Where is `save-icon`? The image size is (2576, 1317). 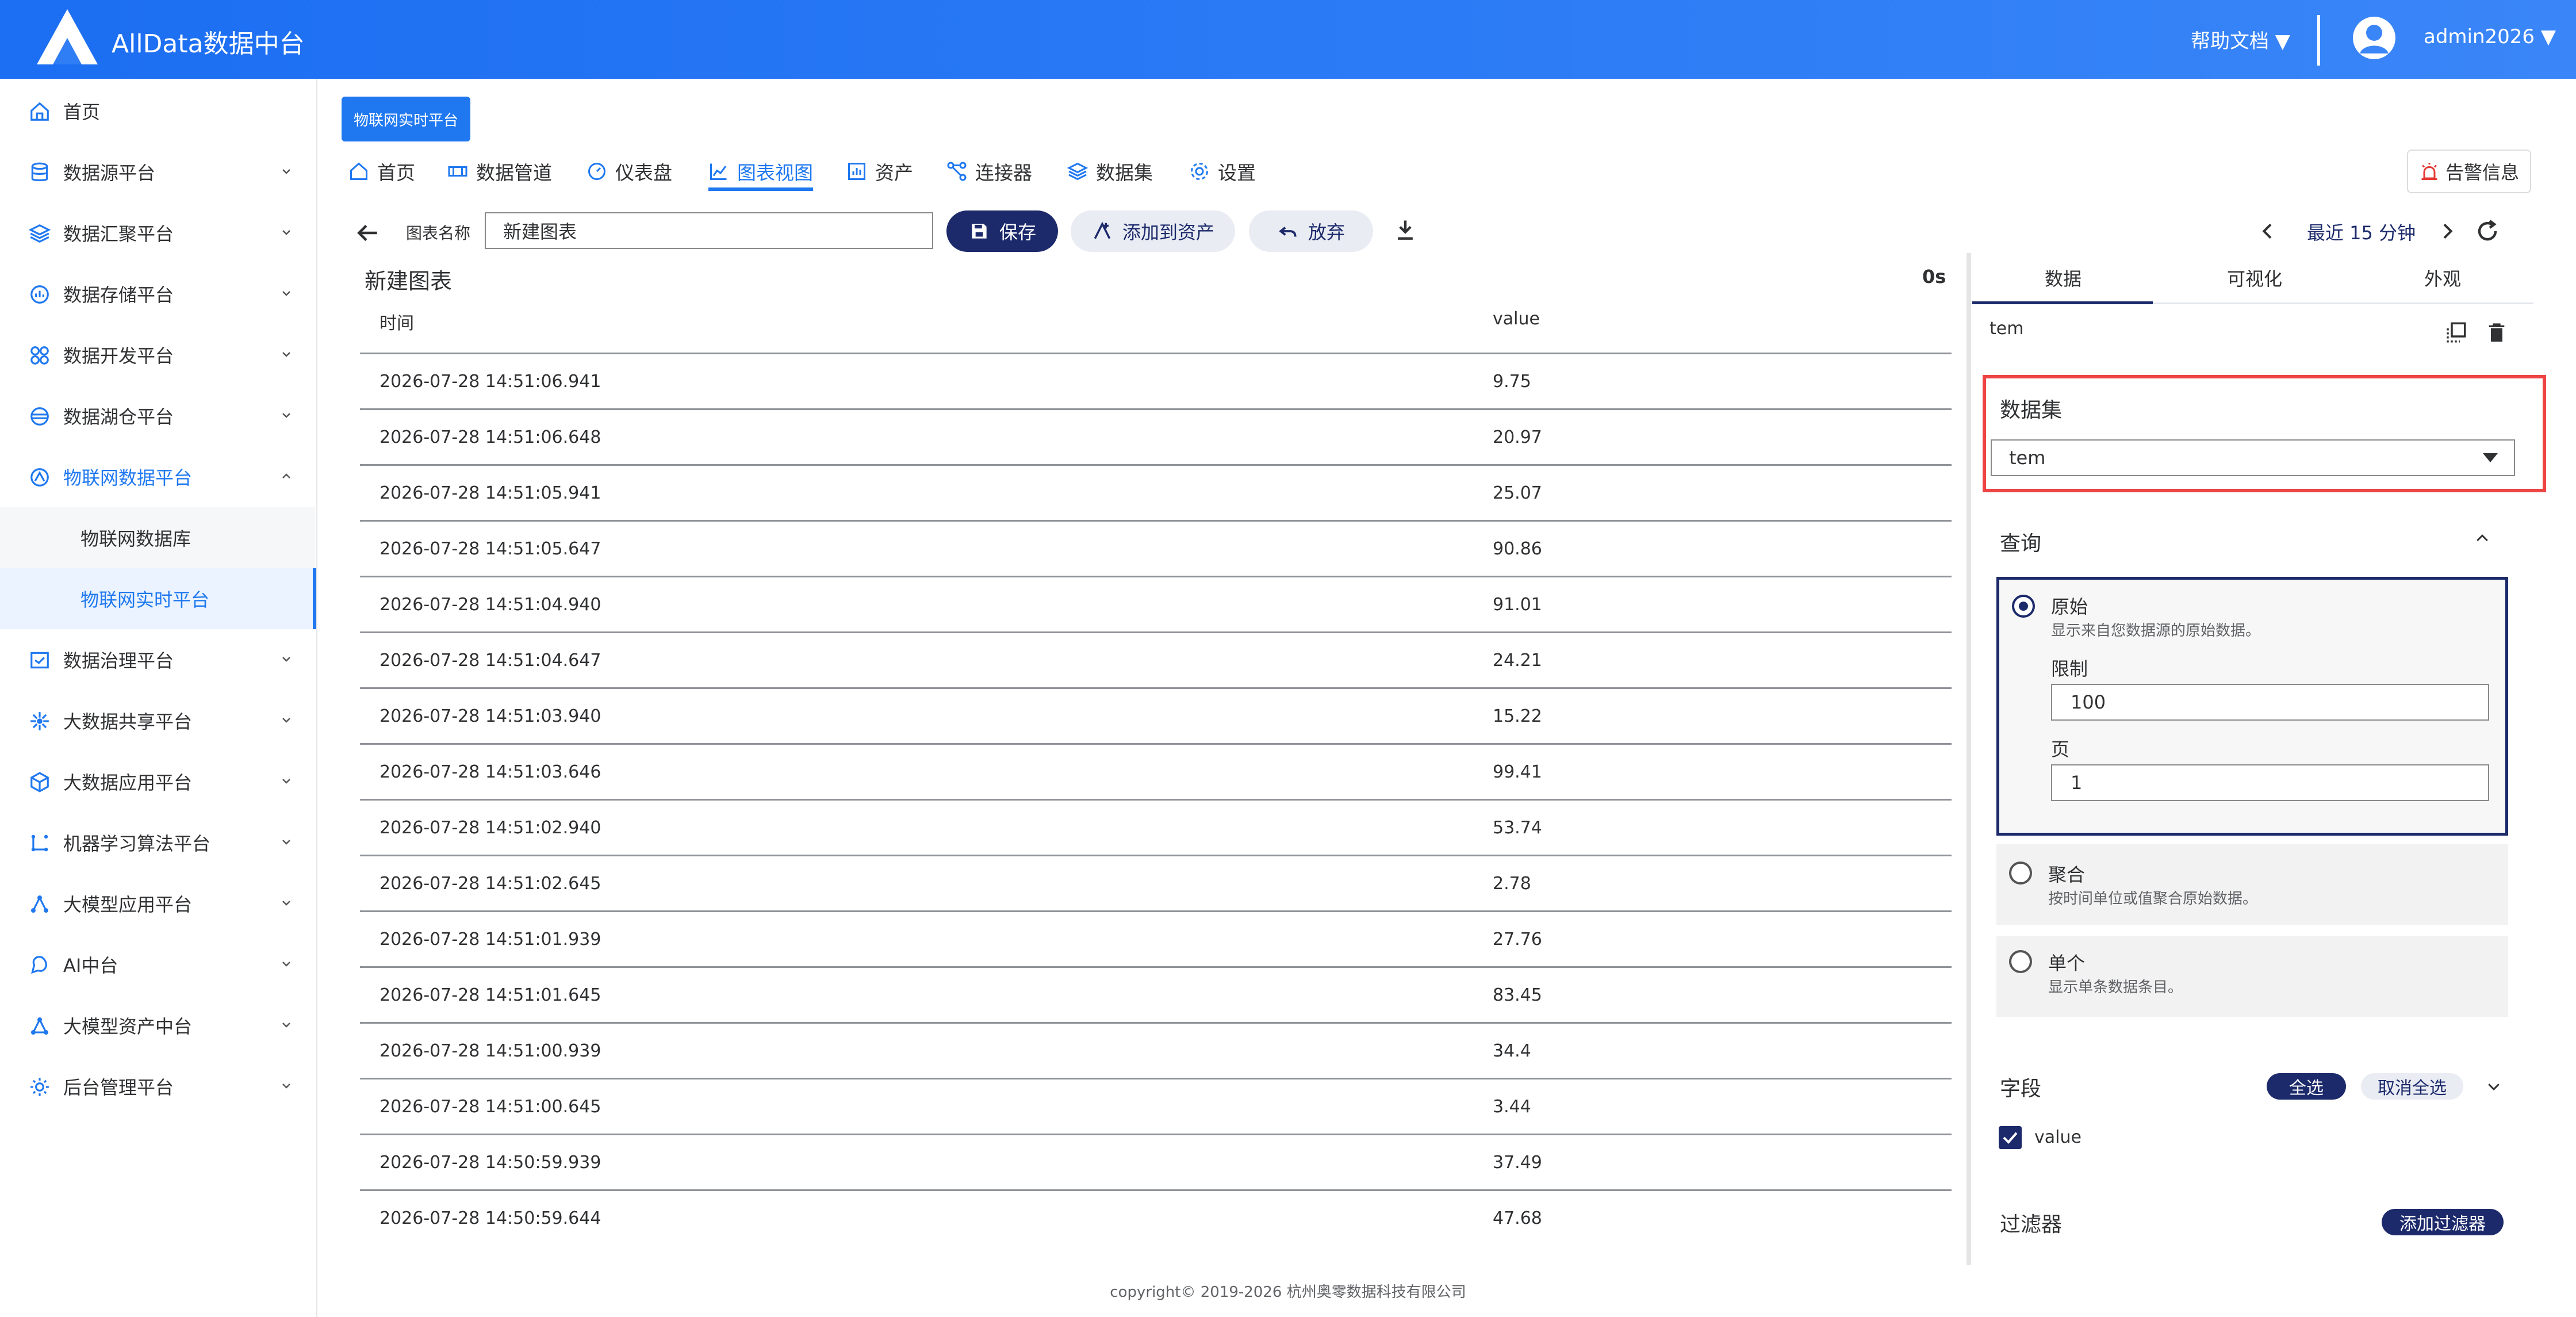 save-icon is located at coordinates (979, 231).